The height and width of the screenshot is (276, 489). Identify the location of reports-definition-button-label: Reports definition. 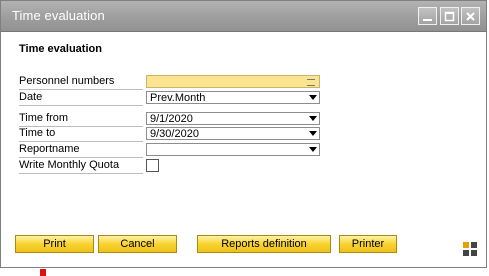
(264, 244).